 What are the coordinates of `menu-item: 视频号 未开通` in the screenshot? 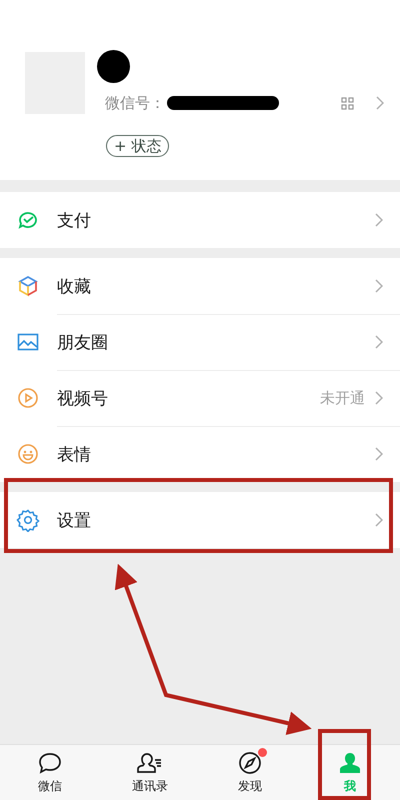 It's located at (200, 398).